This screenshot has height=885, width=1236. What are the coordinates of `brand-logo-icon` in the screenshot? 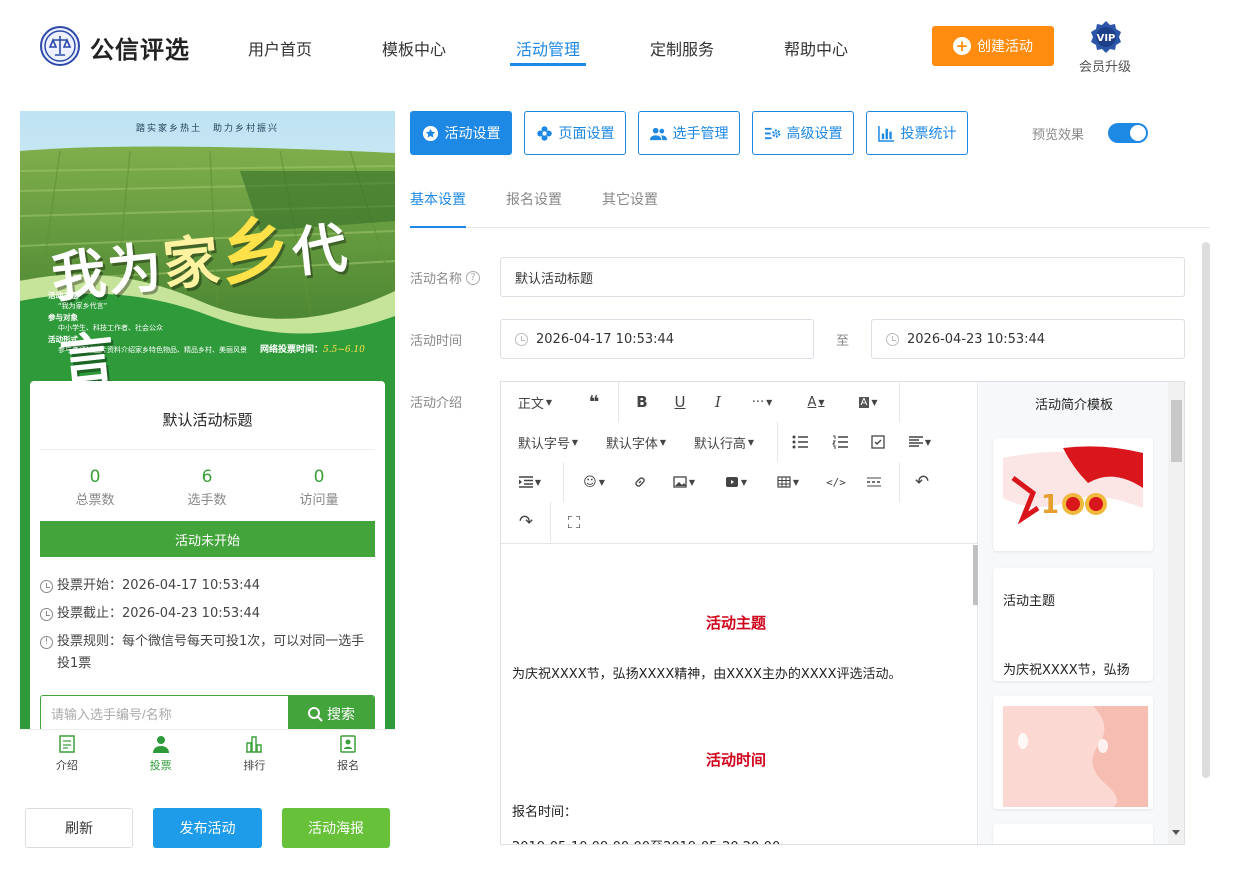 It's located at (60, 46).